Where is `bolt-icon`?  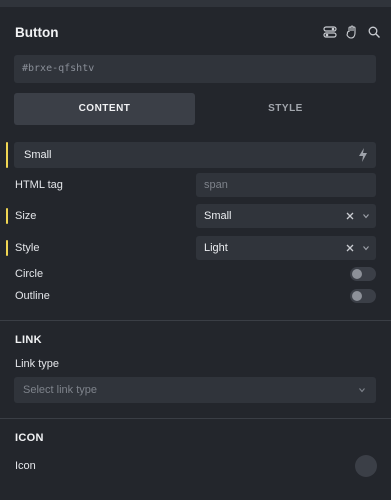
bolt-icon is located at coordinates (363, 155).